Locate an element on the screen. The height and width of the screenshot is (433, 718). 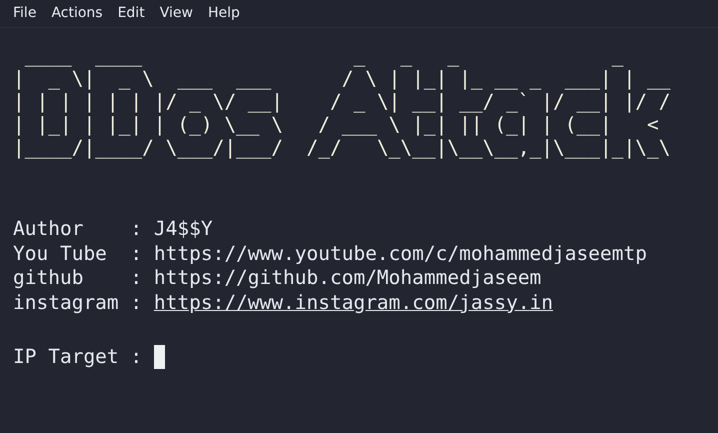
info-value: https://www.youtube.com/c/mohammedjaseemtp is located at coordinates (400, 254).